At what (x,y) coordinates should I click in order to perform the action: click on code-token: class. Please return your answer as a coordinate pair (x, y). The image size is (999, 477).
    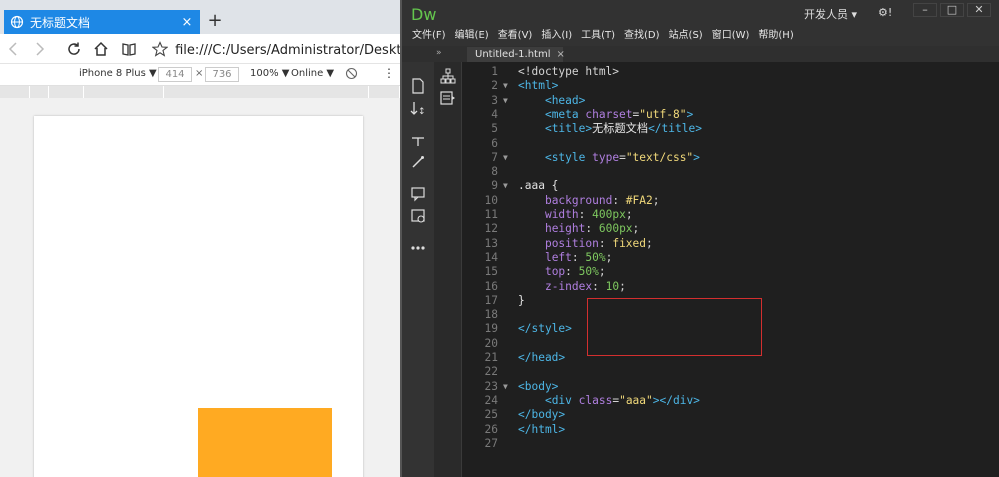
    Looking at the image, I should click on (595, 400).